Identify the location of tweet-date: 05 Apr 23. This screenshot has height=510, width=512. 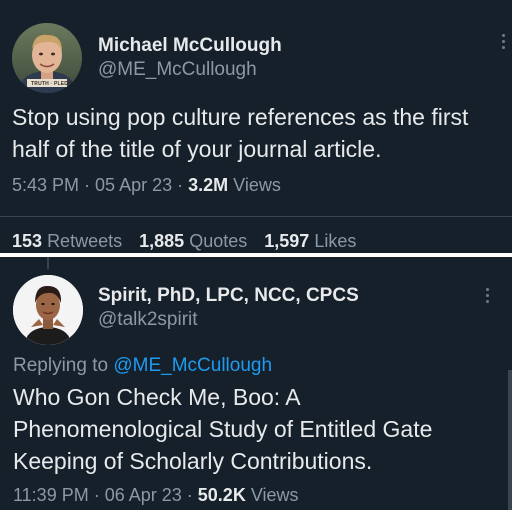
(133, 185).